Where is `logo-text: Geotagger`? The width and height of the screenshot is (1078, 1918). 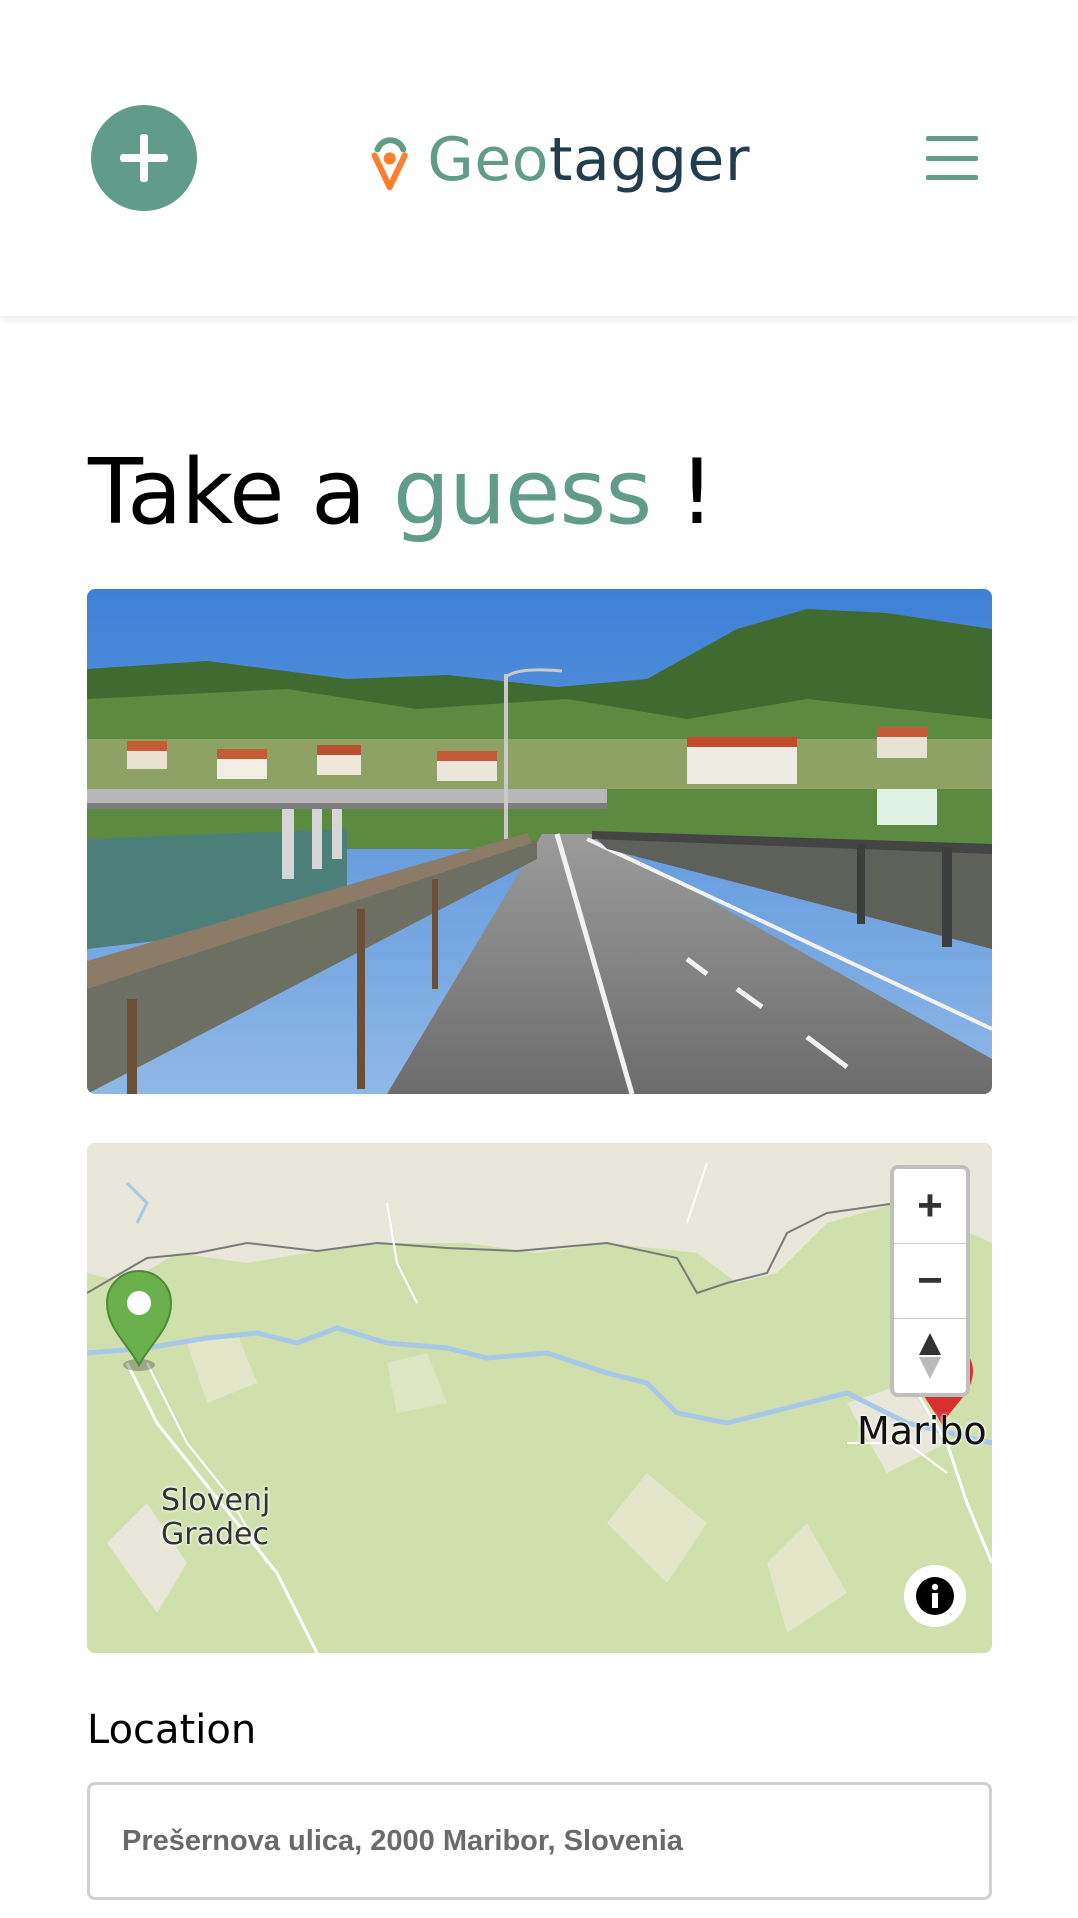 logo-text: Geotagger is located at coordinates (588, 160).